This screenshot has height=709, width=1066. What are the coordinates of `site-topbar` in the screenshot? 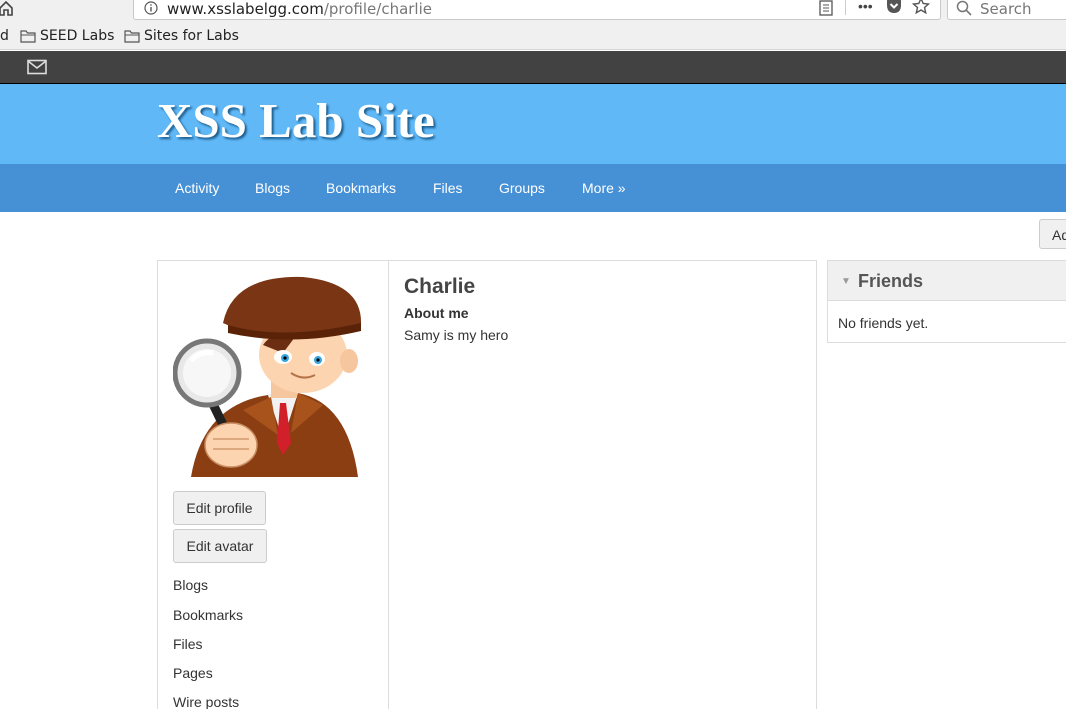 It's located at (533, 67).